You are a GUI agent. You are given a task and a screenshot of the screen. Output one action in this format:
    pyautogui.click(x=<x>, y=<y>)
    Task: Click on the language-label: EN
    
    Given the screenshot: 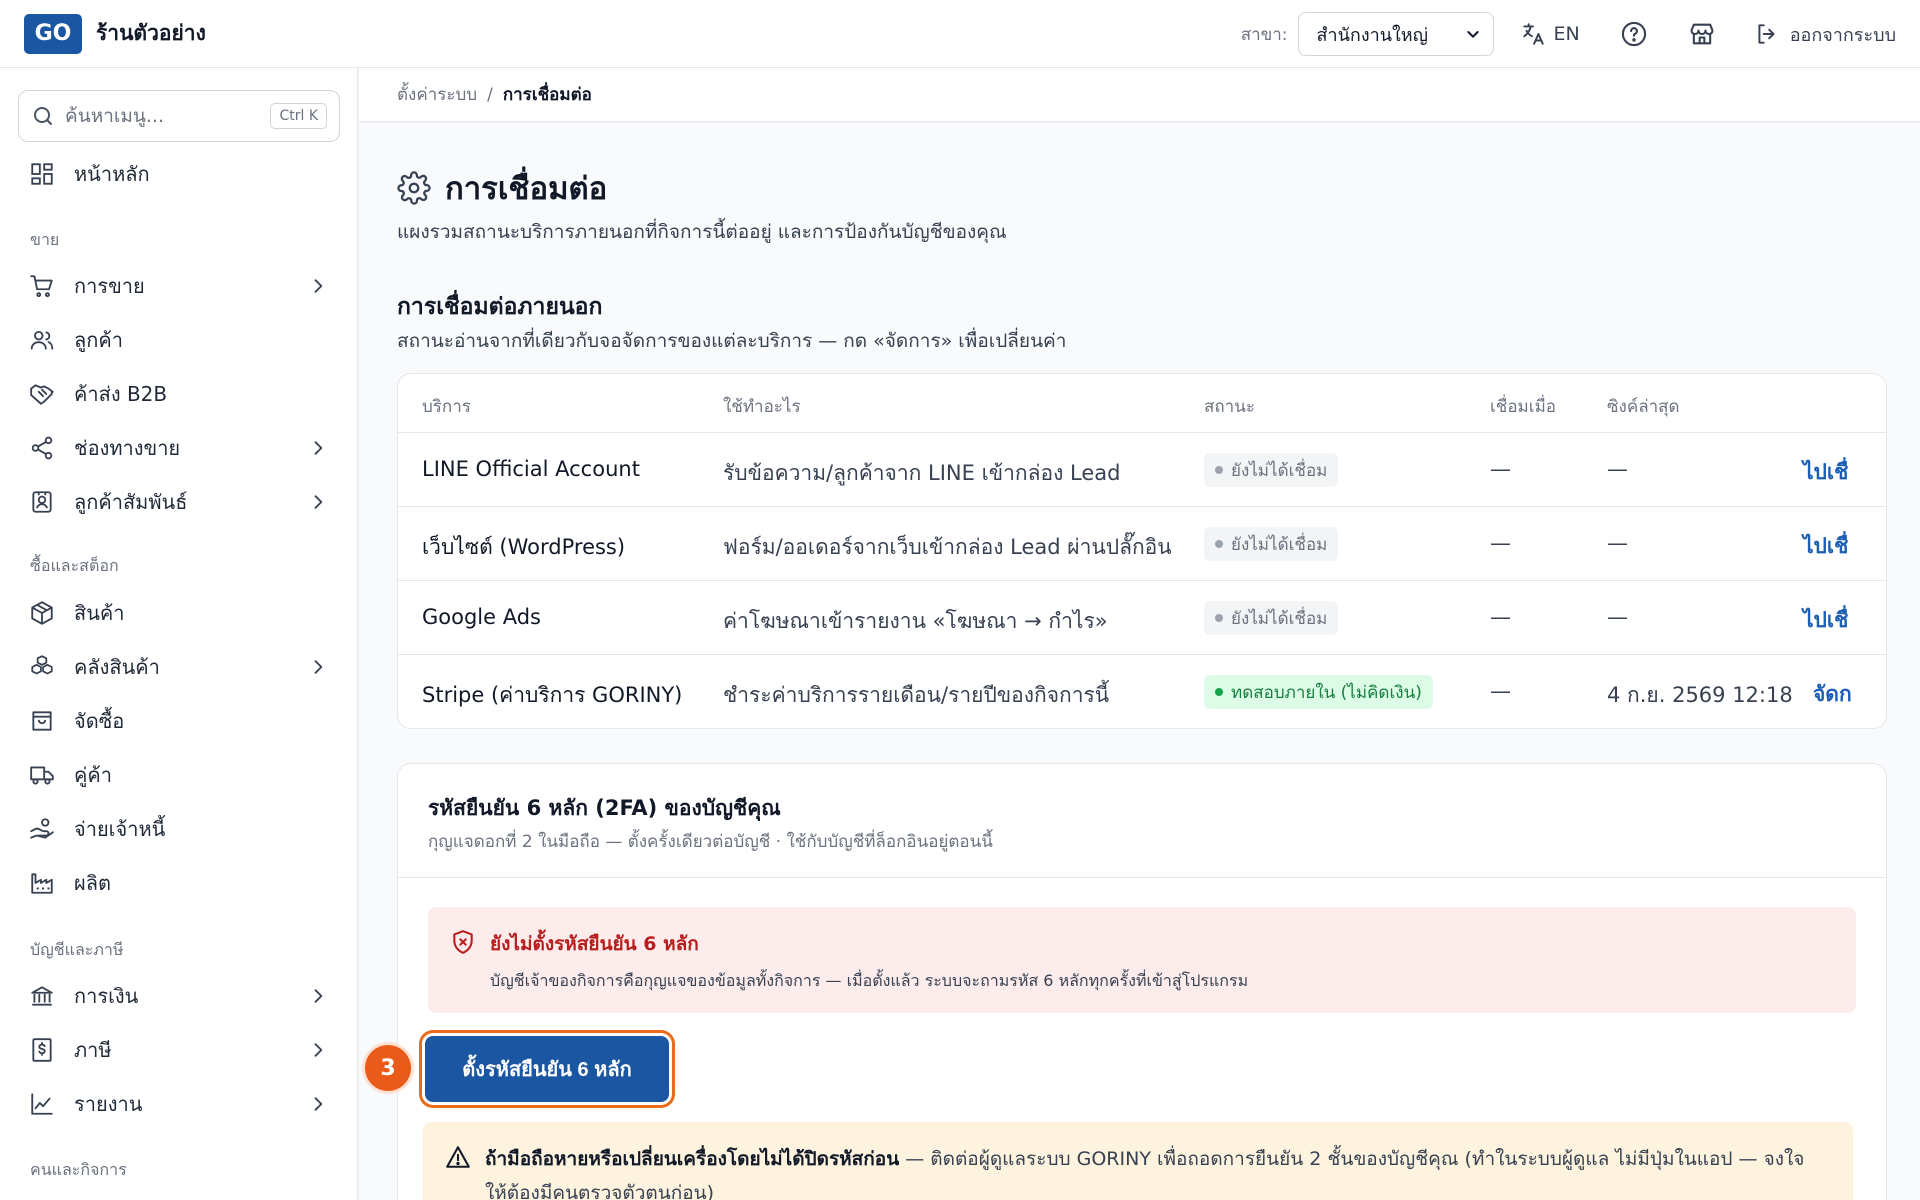 What is the action you would take?
    pyautogui.click(x=1566, y=34)
    